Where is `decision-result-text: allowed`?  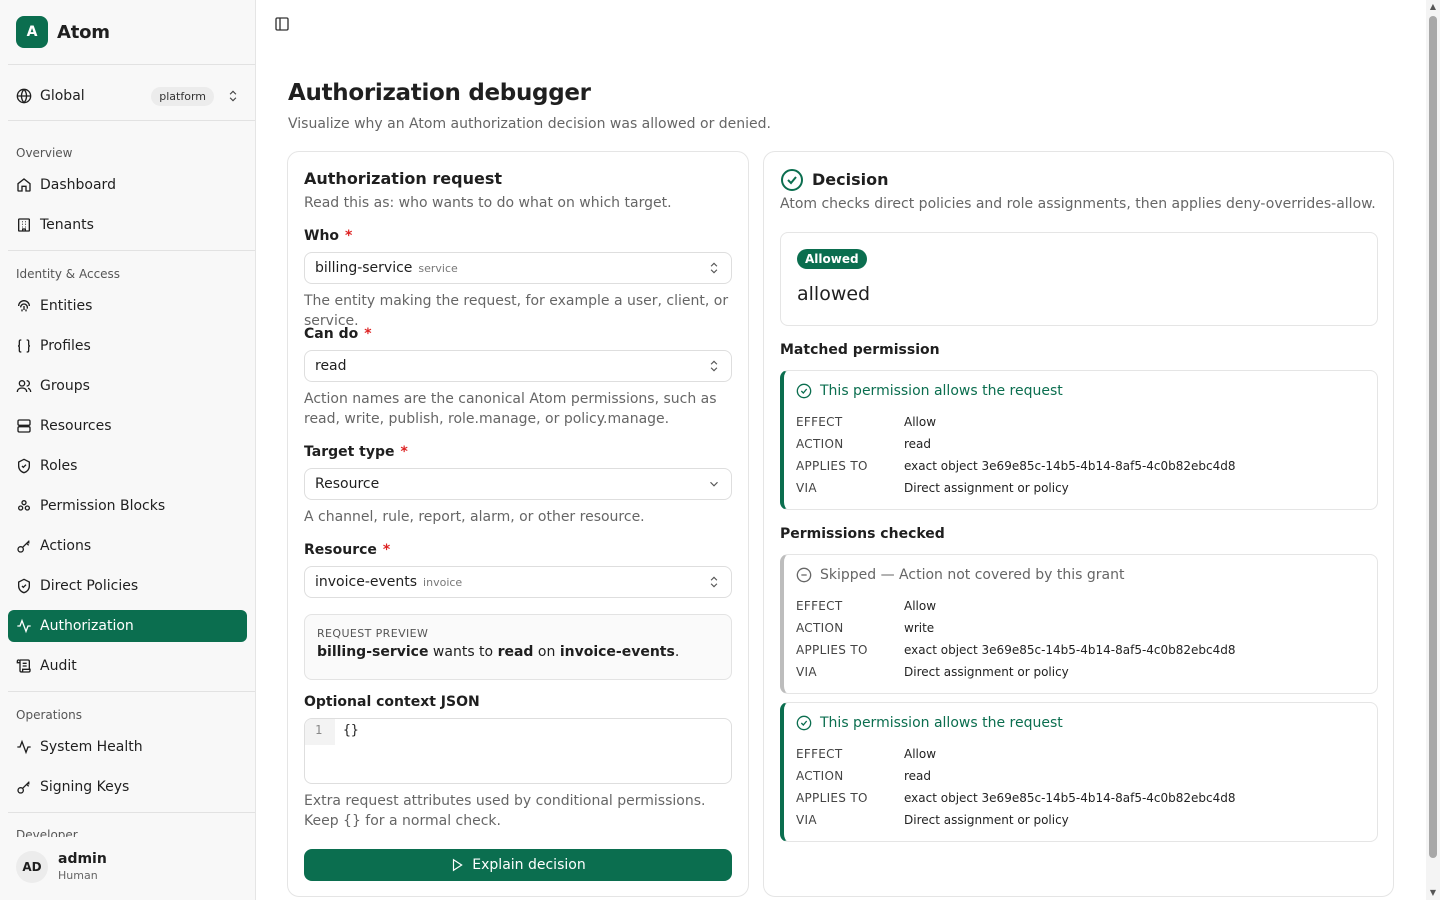 decision-result-text: allowed is located at coordinates (834, 294).